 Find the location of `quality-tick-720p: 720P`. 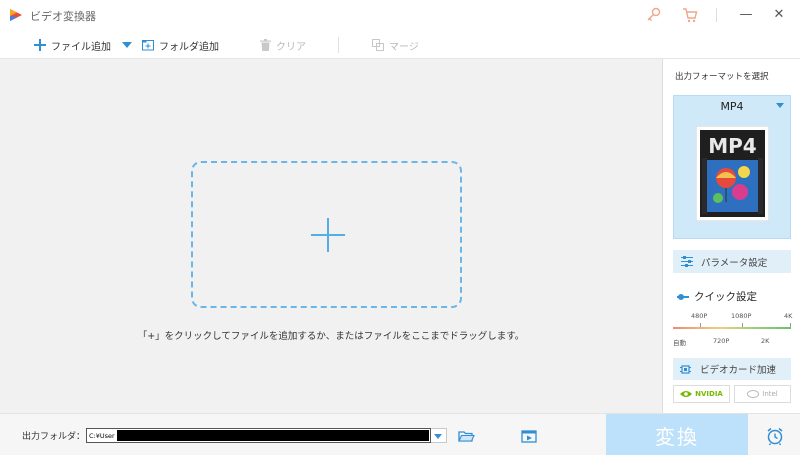

quality-tick-720p: 720P is located at coordinates (721, 341).